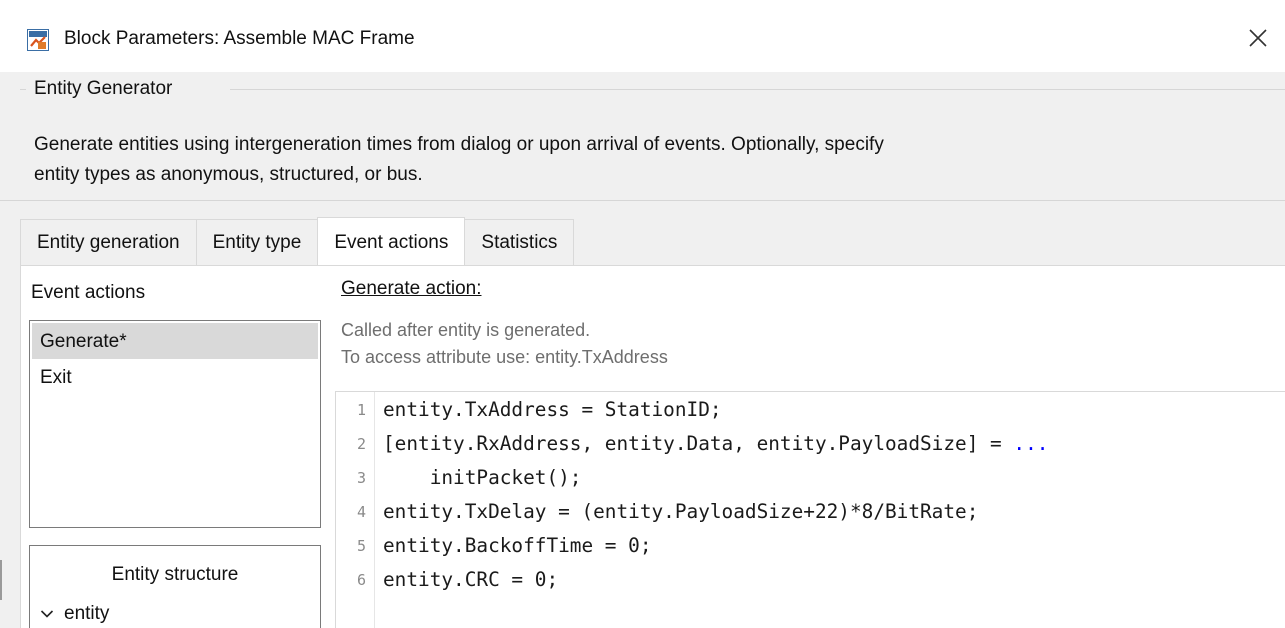  What do you see at coordinates (471, 579) in the screenshot?
I see `code-text: entity.CRC = 0;` at bounding box center [471, 579].